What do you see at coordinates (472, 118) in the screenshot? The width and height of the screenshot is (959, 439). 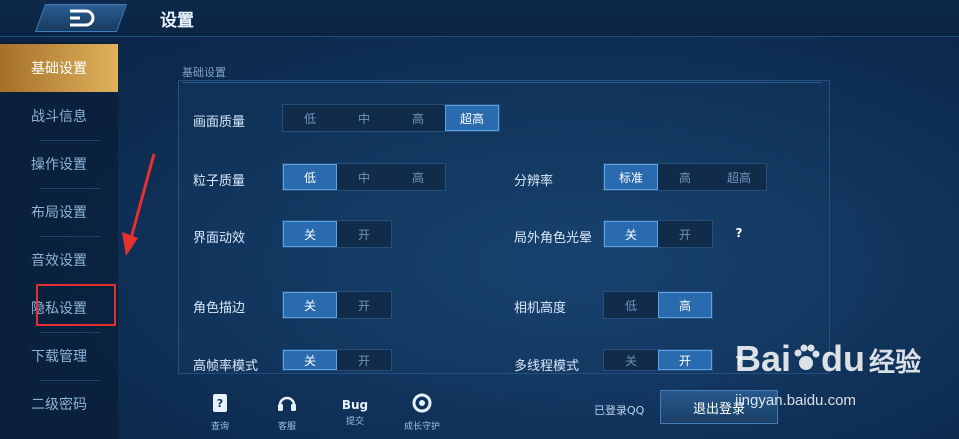 I see `quality-option-selected: 超高` at bounding box center [472, 118].